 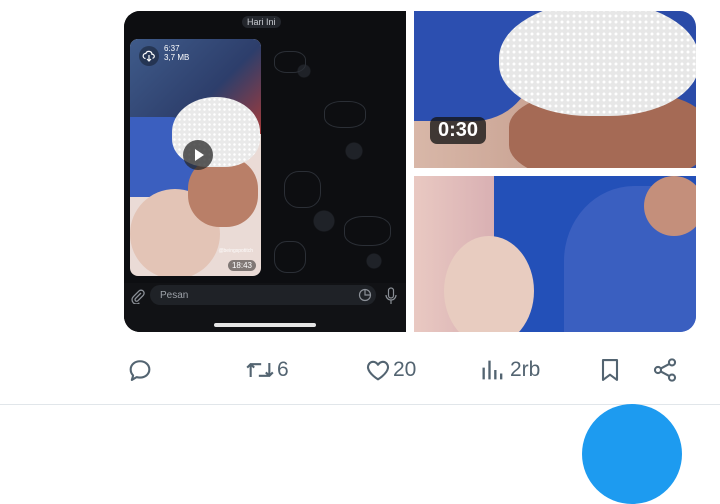 What do you see at coordinates (391, 295) in the screenshot?
I see `mic-icon` at bounding box center [391, 295].